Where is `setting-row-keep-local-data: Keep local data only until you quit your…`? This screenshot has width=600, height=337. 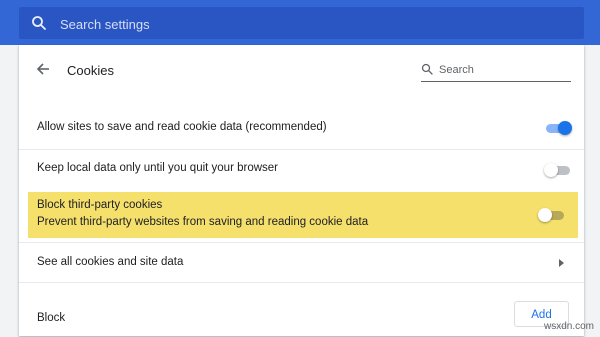
setting-row-keep-local-data: Keep local data only until you quit your… is located at coordinates (301, 169).